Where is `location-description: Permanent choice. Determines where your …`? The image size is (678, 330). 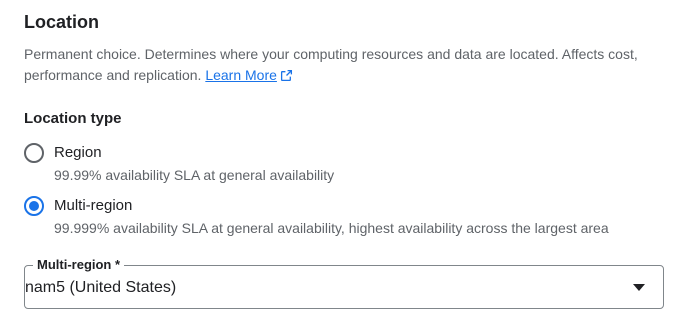
location-description: Permanent choice. Determines where your … is located at coordinates (344, 65).